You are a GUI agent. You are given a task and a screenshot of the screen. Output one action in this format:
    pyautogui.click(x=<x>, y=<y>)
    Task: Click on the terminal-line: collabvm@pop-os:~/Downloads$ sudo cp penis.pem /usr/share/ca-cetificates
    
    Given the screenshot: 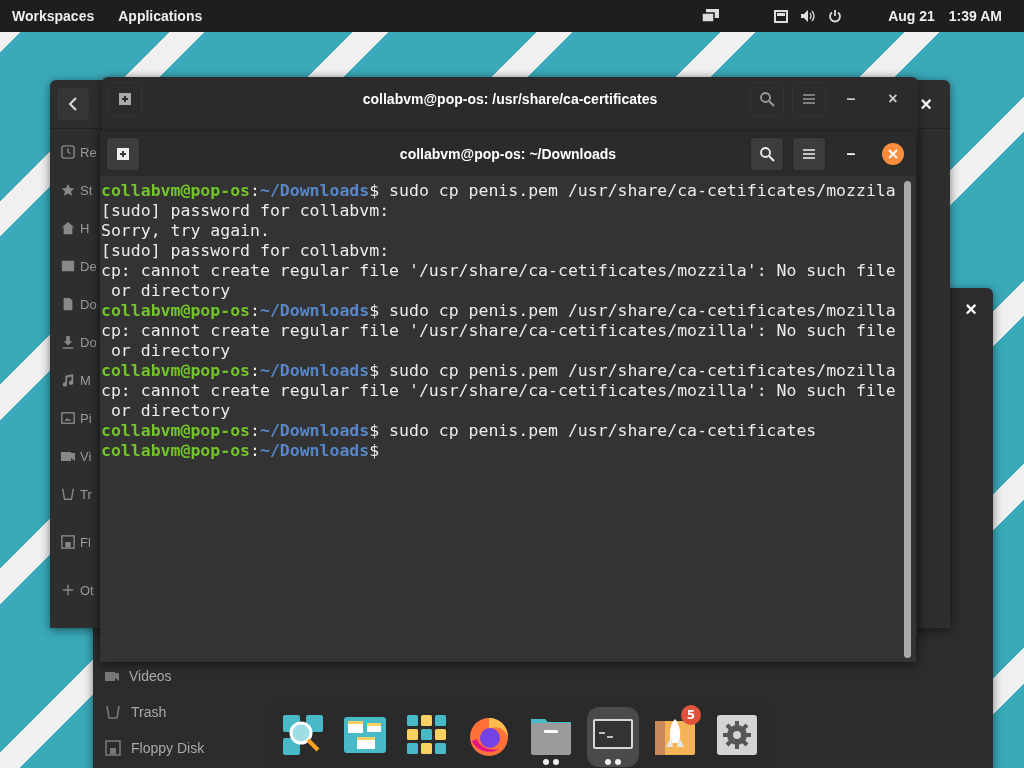 What is the action you would take?
    pyautogui.click(x=459, y=431)
    